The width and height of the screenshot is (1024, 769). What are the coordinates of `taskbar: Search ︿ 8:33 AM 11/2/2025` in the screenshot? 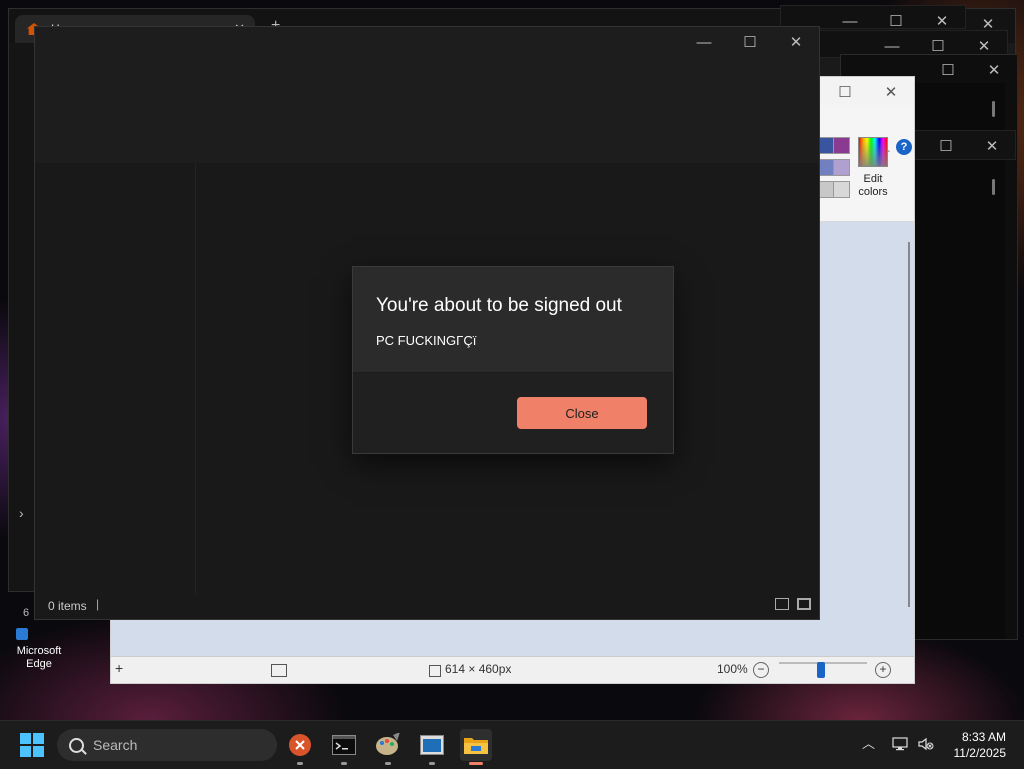 It's located at (512, 744).